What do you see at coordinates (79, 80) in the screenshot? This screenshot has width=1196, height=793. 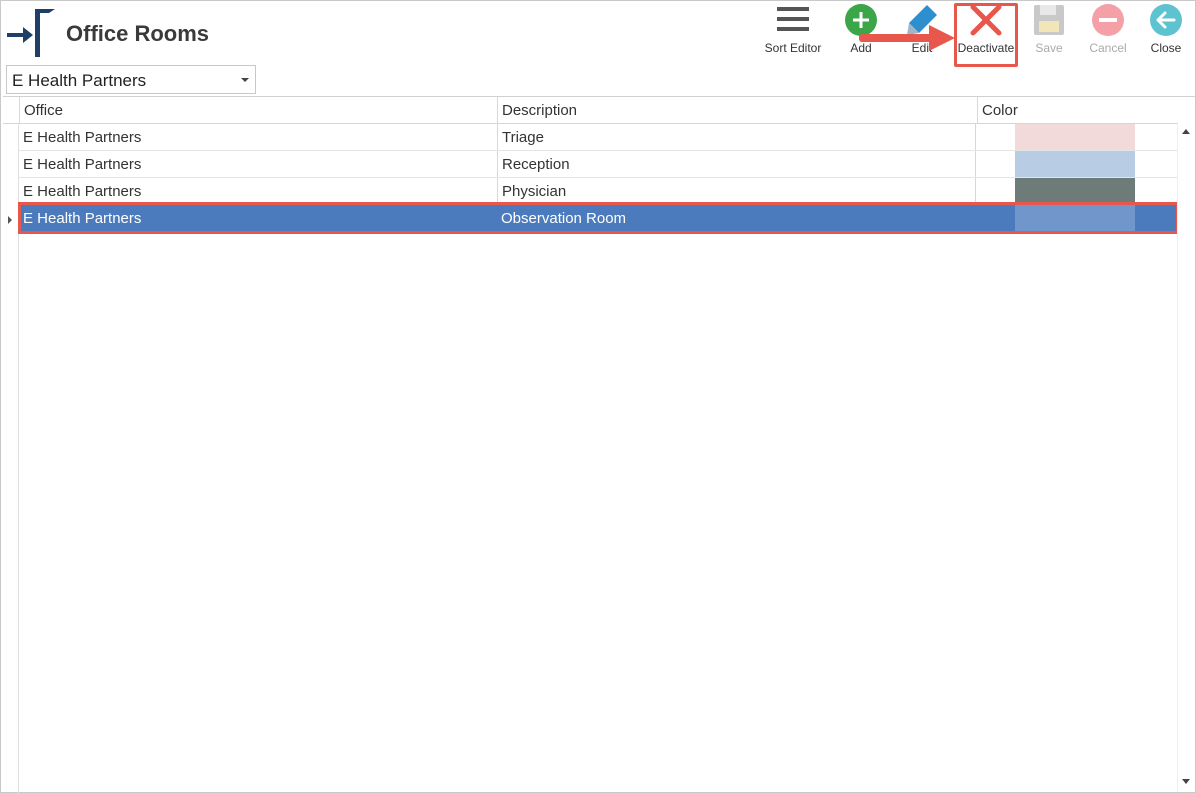 I see `office-select-value: E Health Partners` at bounding box center [79, 80].